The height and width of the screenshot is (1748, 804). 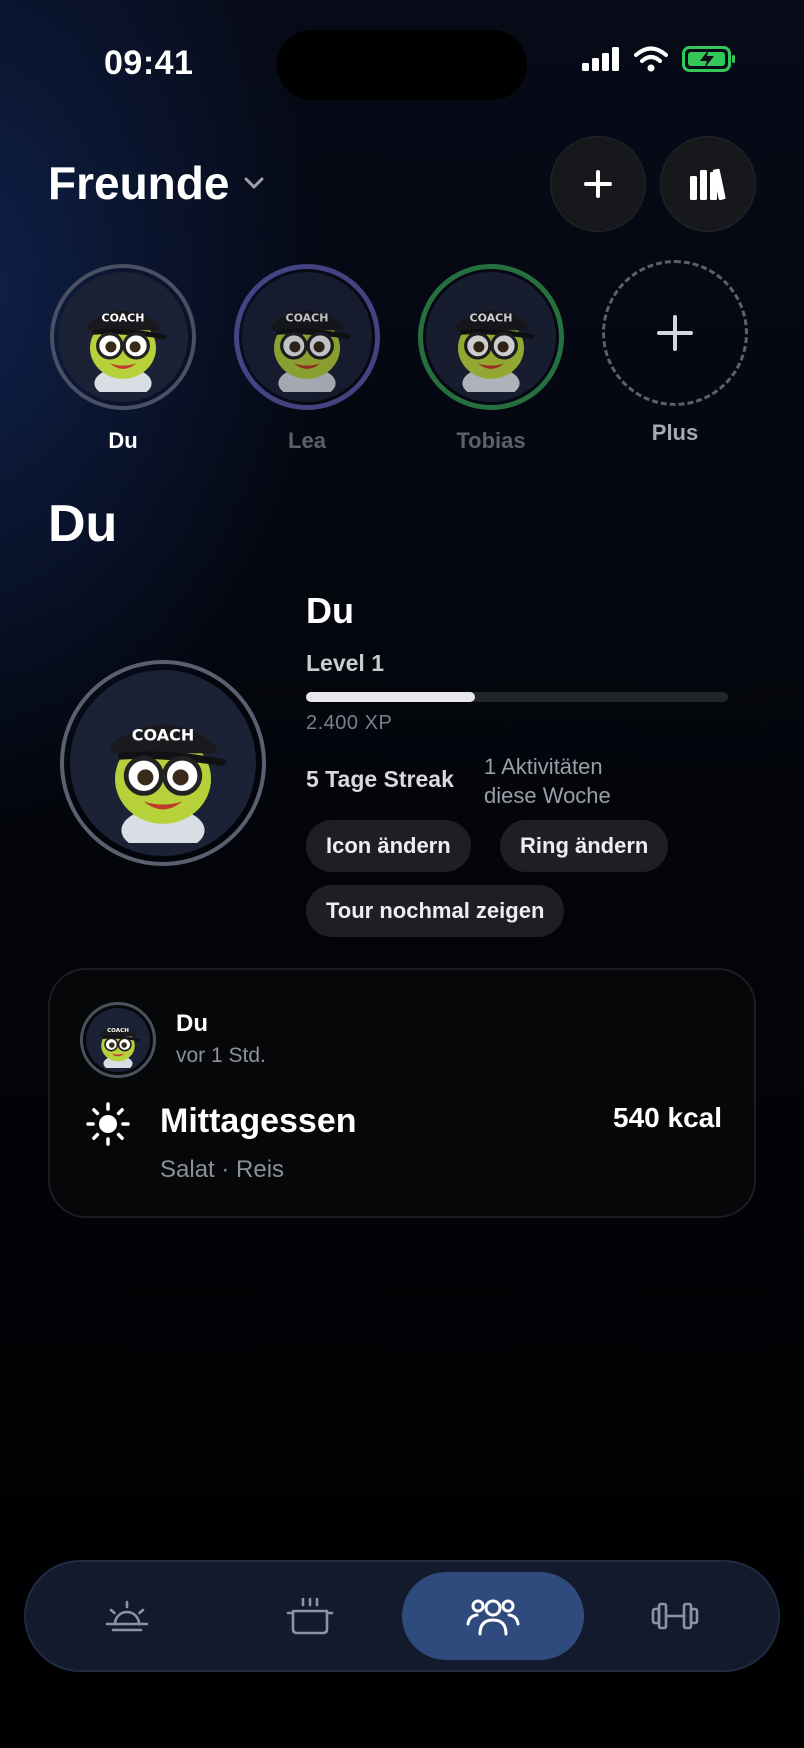 I want to click on change-icon-button: Icon ändern, so click(x=388, y=846).